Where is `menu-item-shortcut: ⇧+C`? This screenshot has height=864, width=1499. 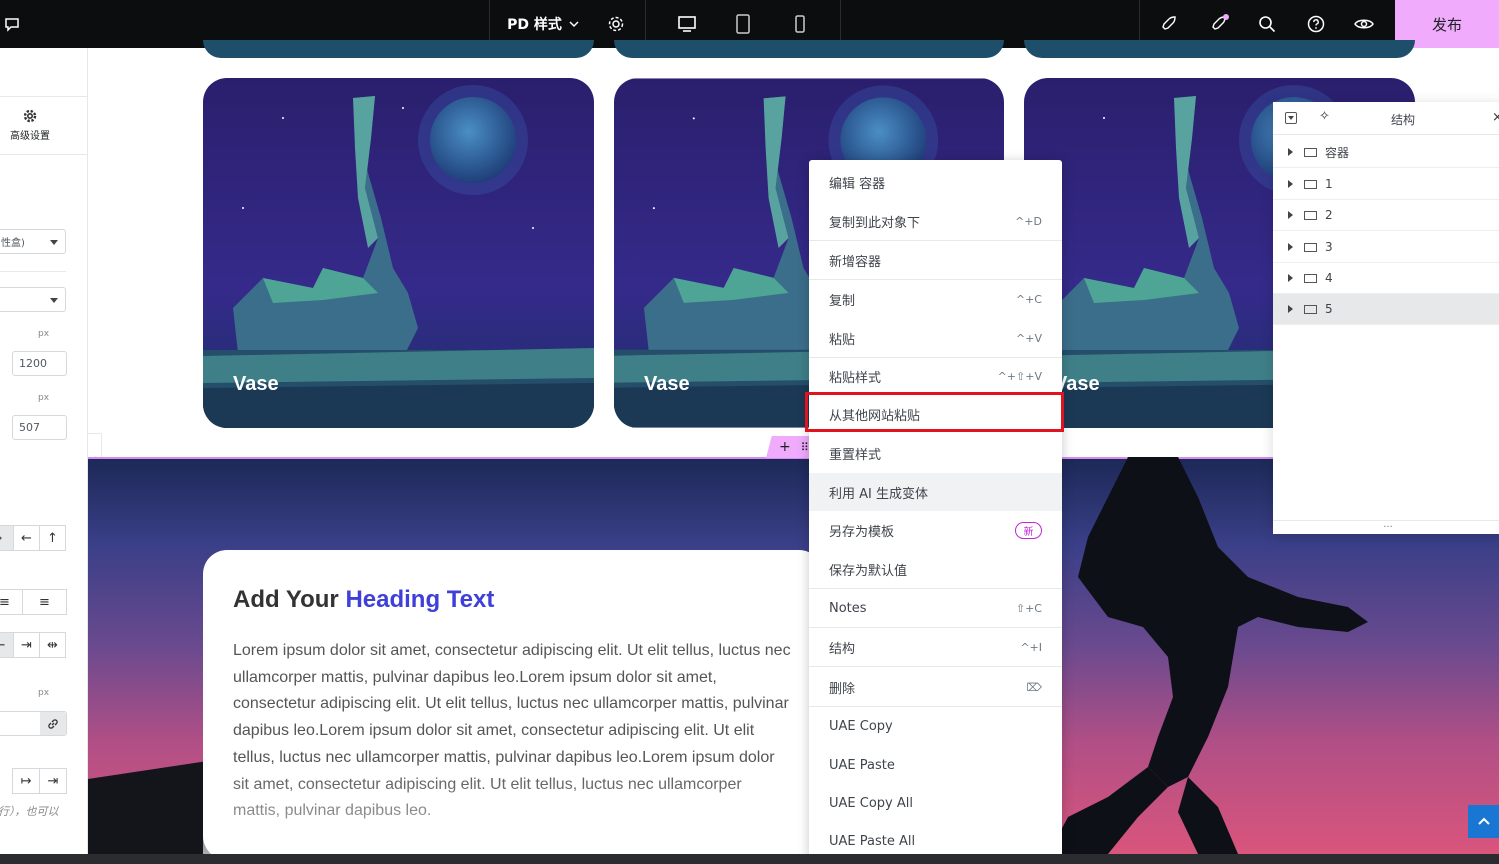
menu-item-shortcut: ⇧+C is located at coordinates (1028, 608).